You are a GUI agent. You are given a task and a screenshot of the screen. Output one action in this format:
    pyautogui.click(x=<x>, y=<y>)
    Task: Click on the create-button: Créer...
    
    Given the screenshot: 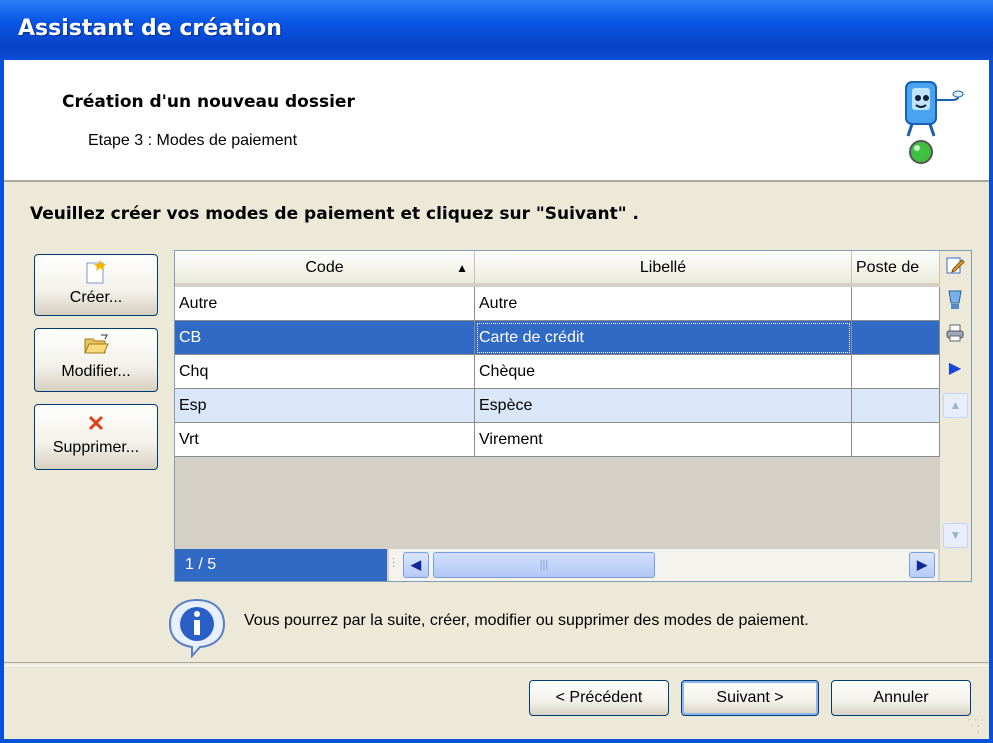 What is the action you would take?
    pyautogui.click(x=96, y=285)
    